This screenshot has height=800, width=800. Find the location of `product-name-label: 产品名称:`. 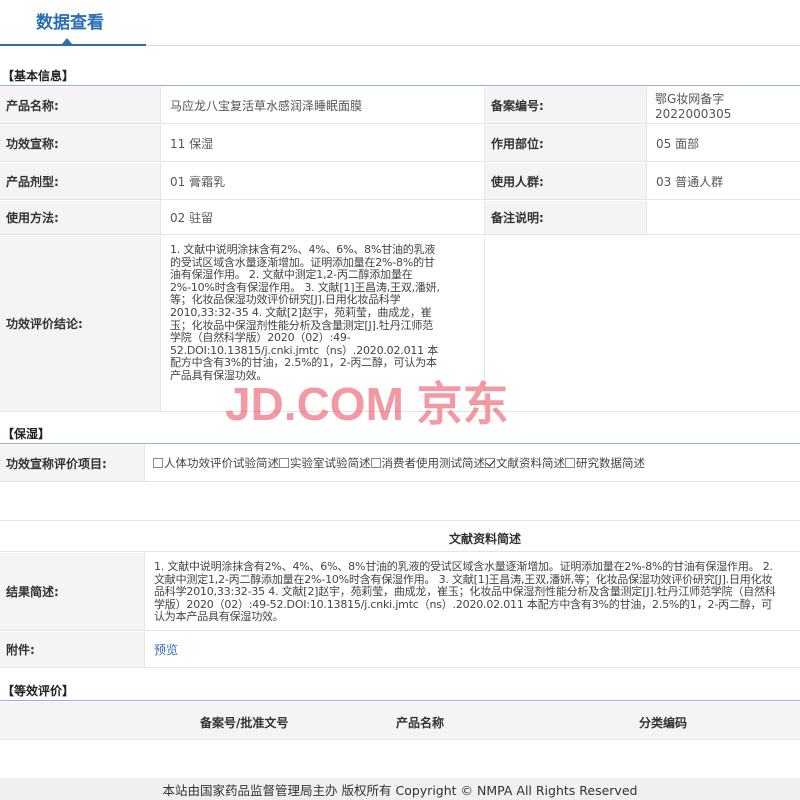

product-name-label: 产品名称: is located at coordinates (80, 105).